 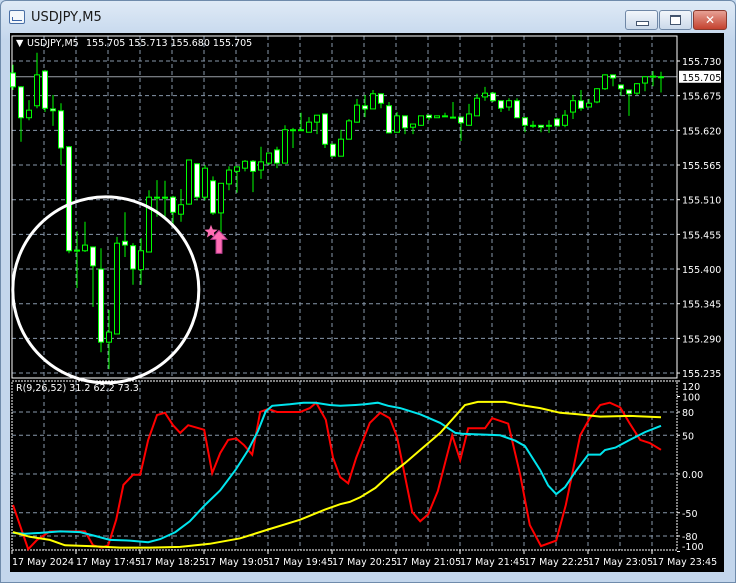 I want to click on time-axis-label: 17 May 2024, so click(x=43, y=562).